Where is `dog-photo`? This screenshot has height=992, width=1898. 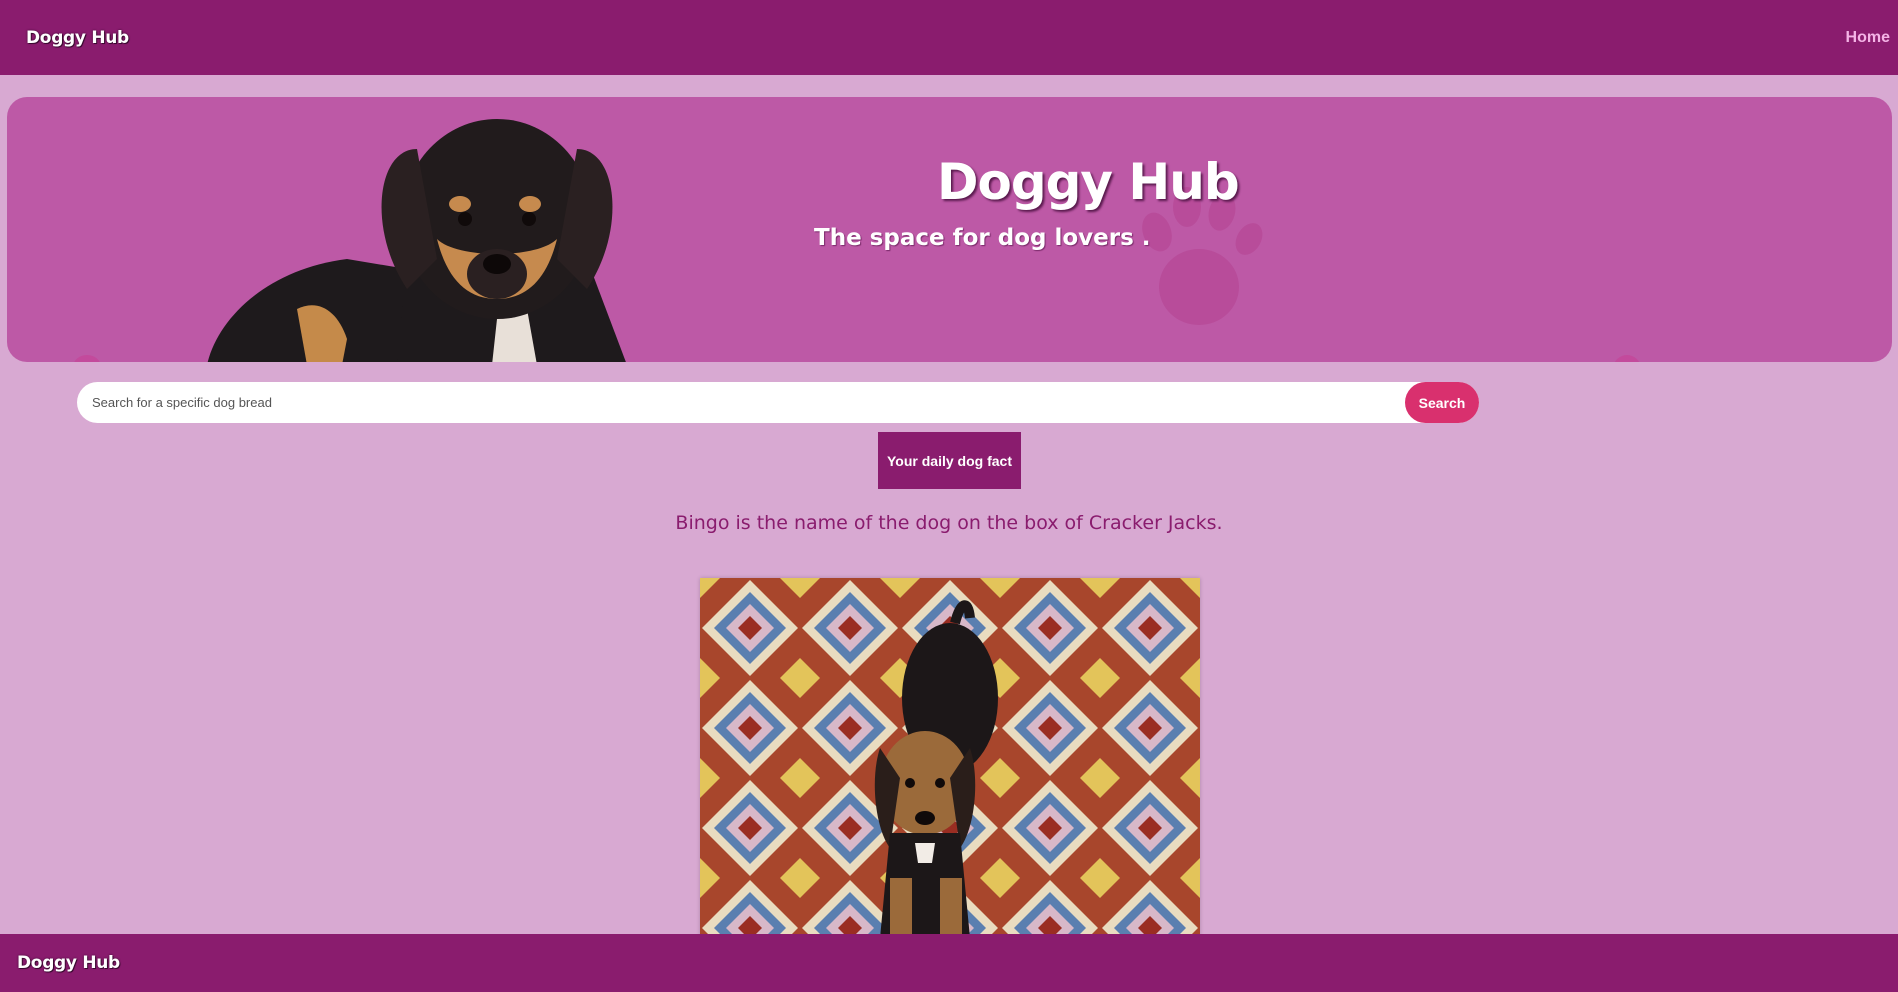
dog-photo is located at coordinates (950, 758).